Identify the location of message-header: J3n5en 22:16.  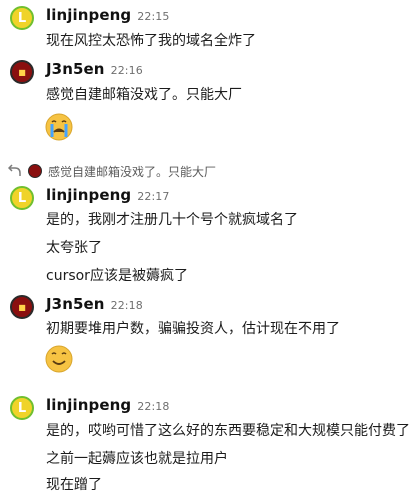
(94, 69).